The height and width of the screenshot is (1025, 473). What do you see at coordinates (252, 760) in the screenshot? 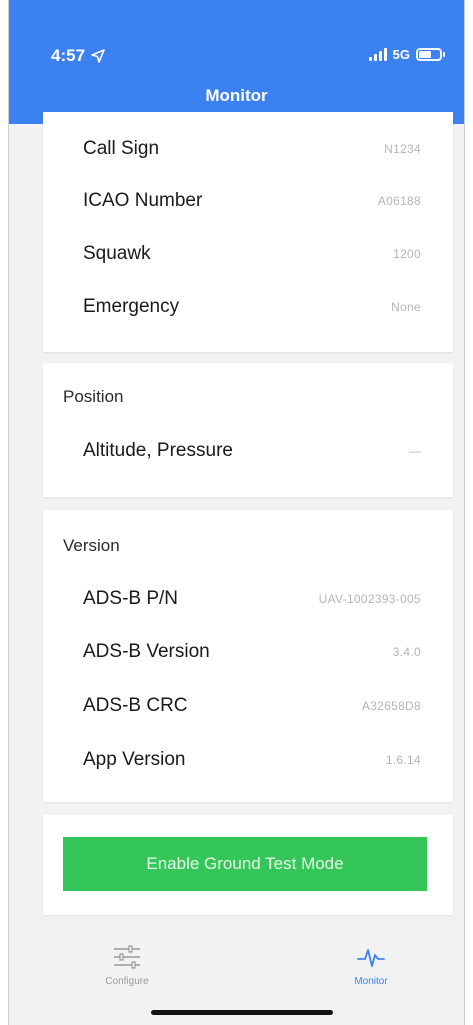
I see `row-app-version: App Version 1.6.14` at bounding box center [252, 760].